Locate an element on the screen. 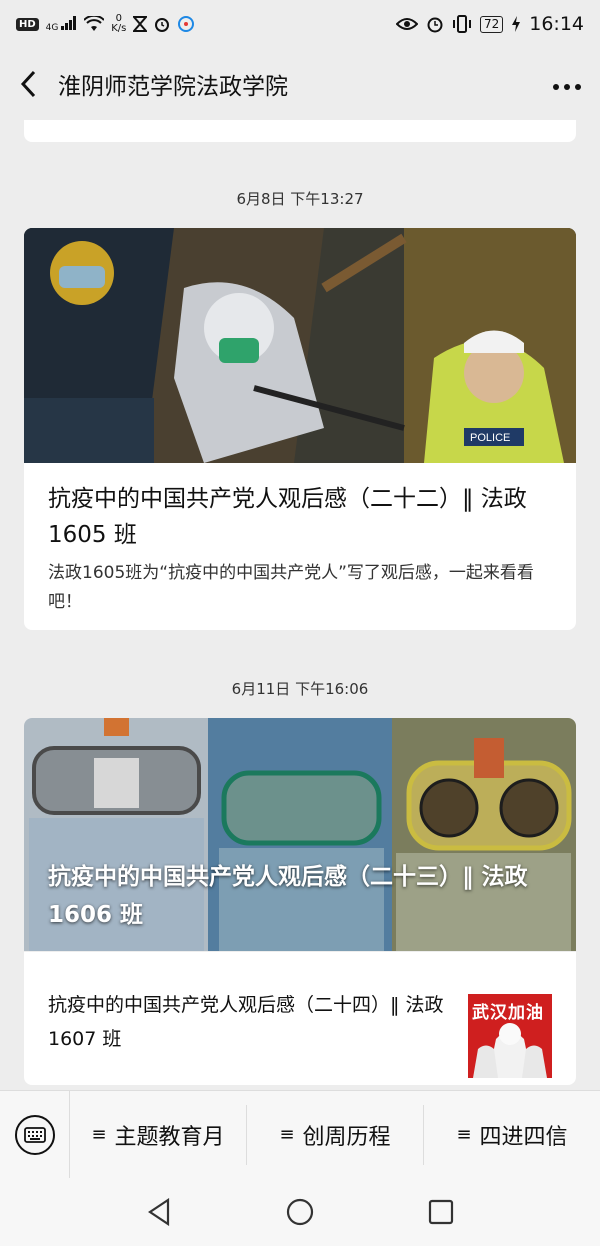  page-title: 淮阴师范学院法政学院 is located at coordinates (173, 87).